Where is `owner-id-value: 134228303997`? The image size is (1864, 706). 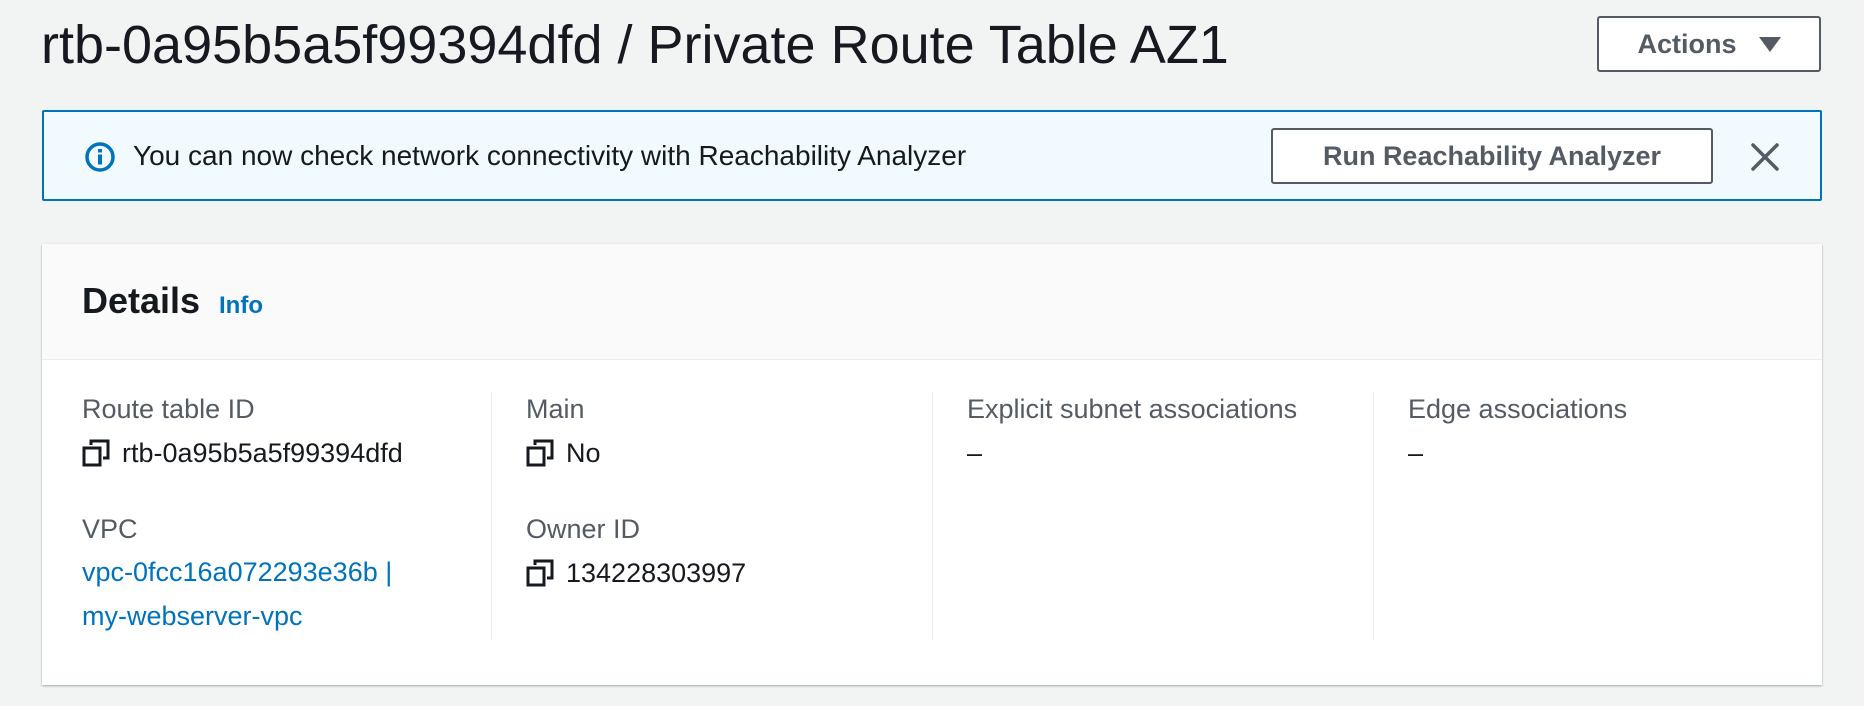
owner-id-value: 134228303997 is located at coordinates (729, 573).